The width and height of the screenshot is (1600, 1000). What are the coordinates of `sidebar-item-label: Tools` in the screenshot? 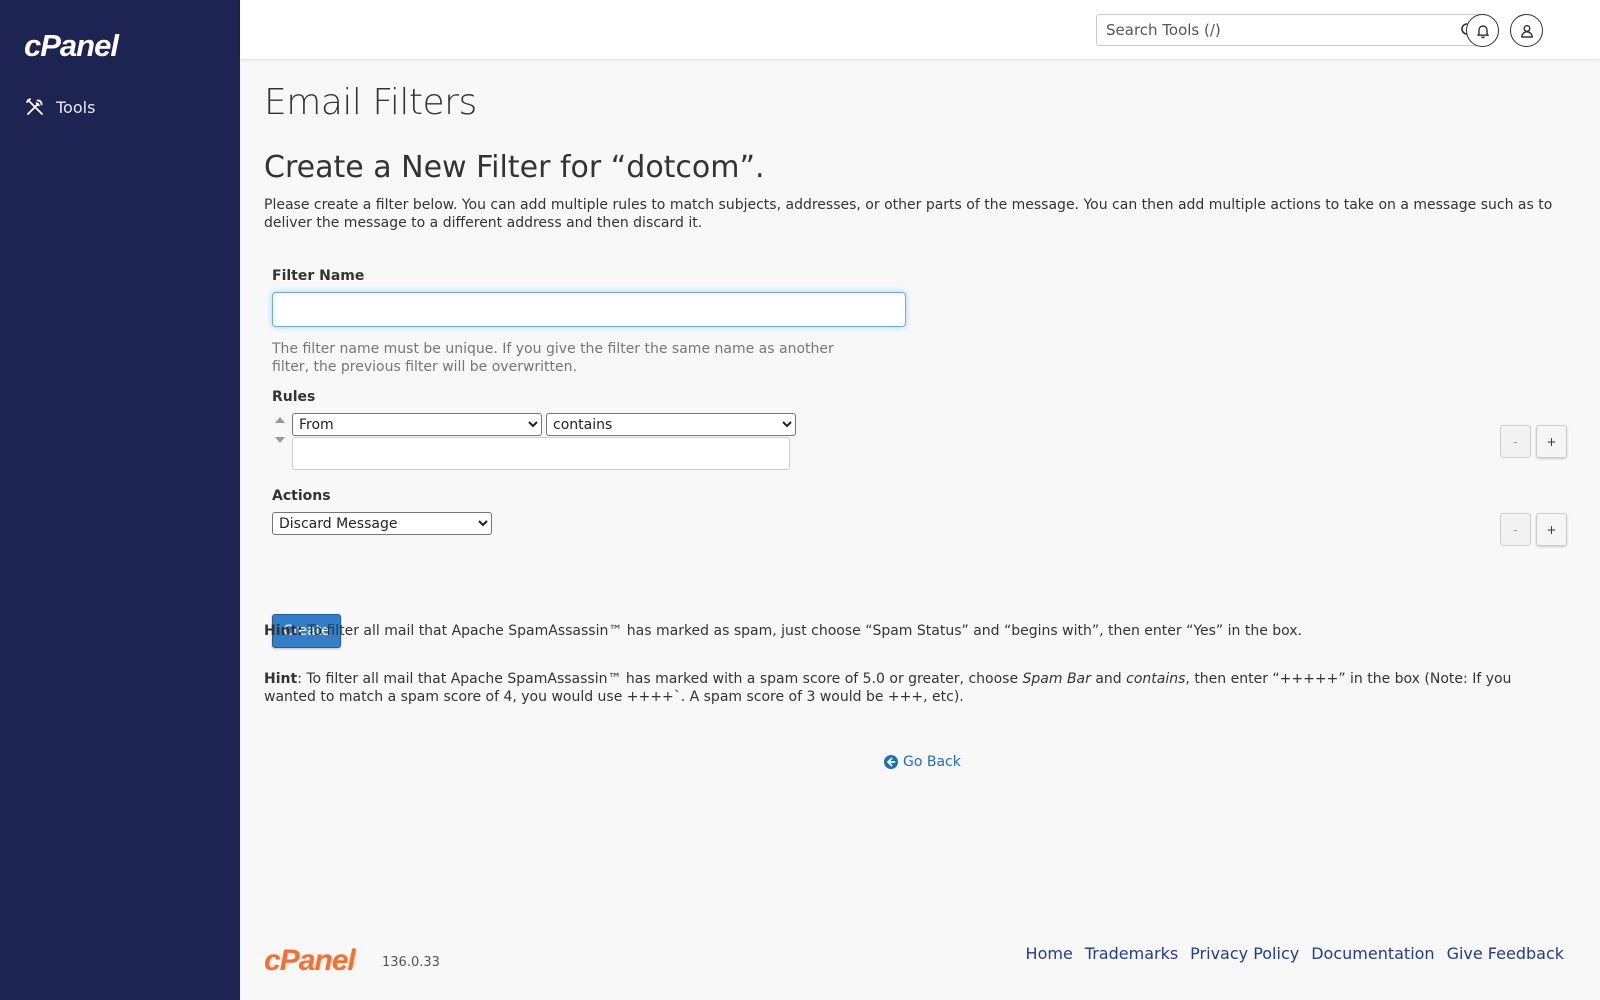 It's located at (76, 107).